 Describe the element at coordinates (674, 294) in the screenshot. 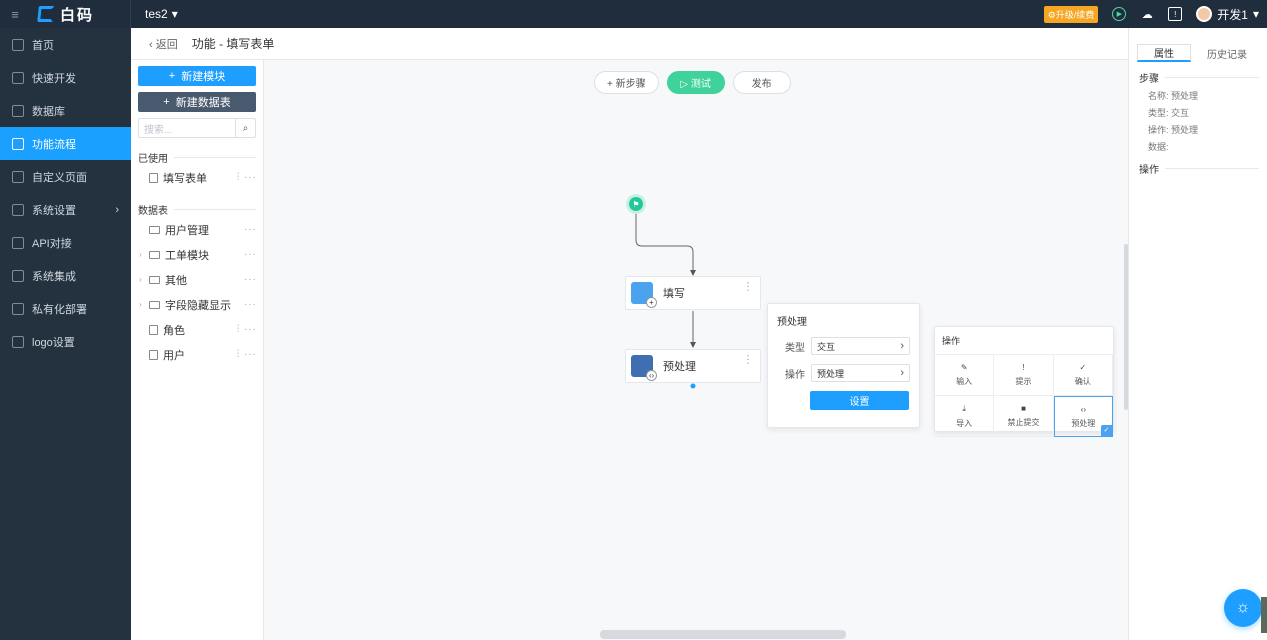

I see `node-label: 填写` at that location.